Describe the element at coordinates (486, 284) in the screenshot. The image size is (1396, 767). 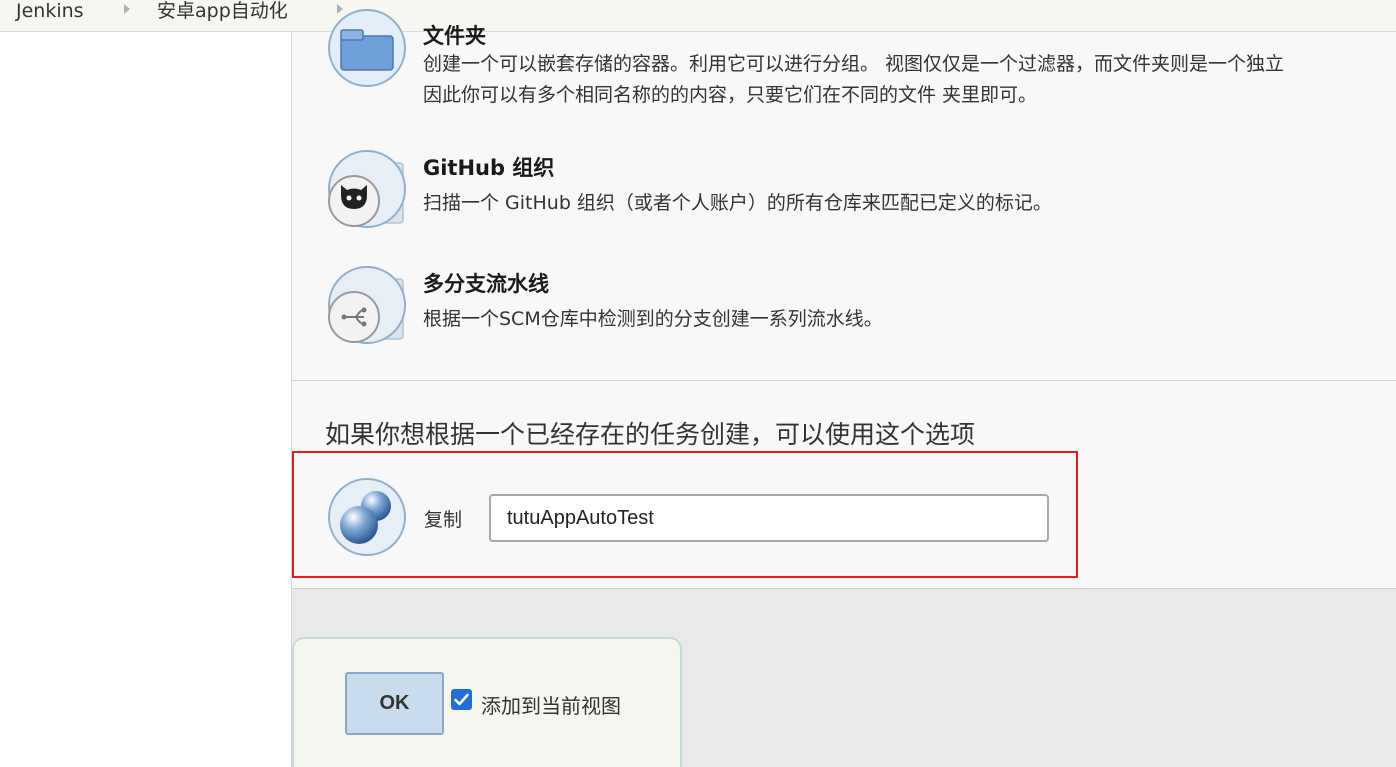
I see `item-type-title: 多分支流水线` at that location.